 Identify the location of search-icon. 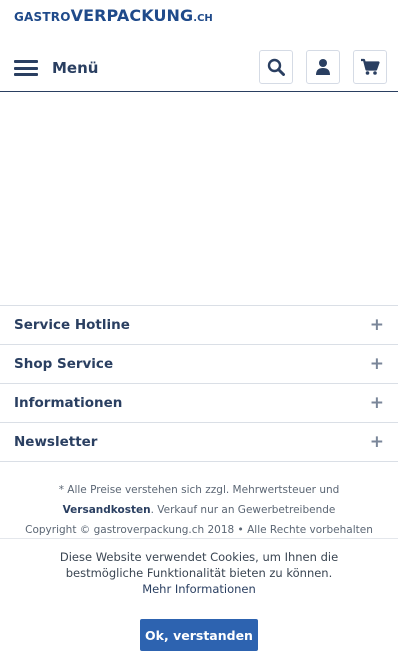
(276, 67).